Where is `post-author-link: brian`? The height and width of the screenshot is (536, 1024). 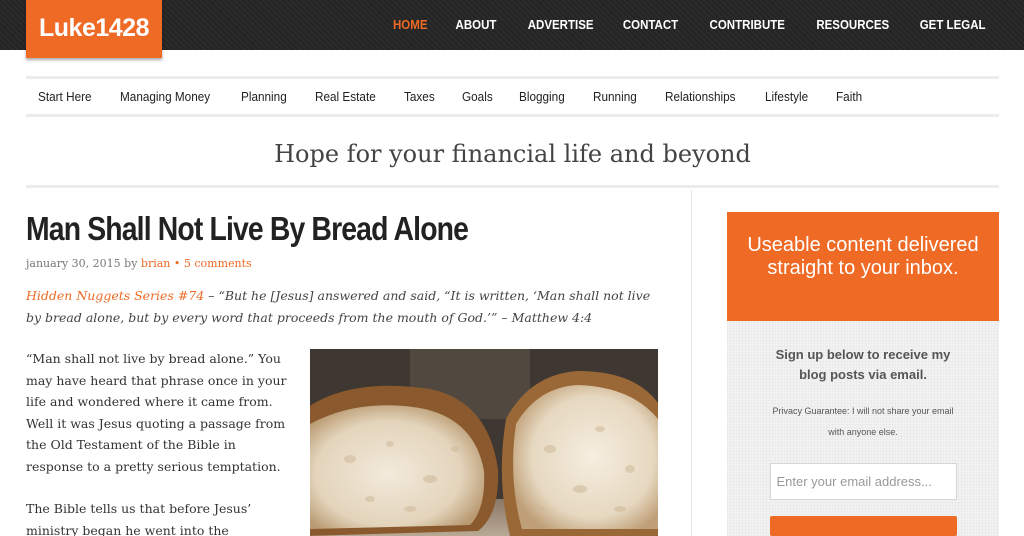
post-author-link: brian is located at coordinates (155, 263).